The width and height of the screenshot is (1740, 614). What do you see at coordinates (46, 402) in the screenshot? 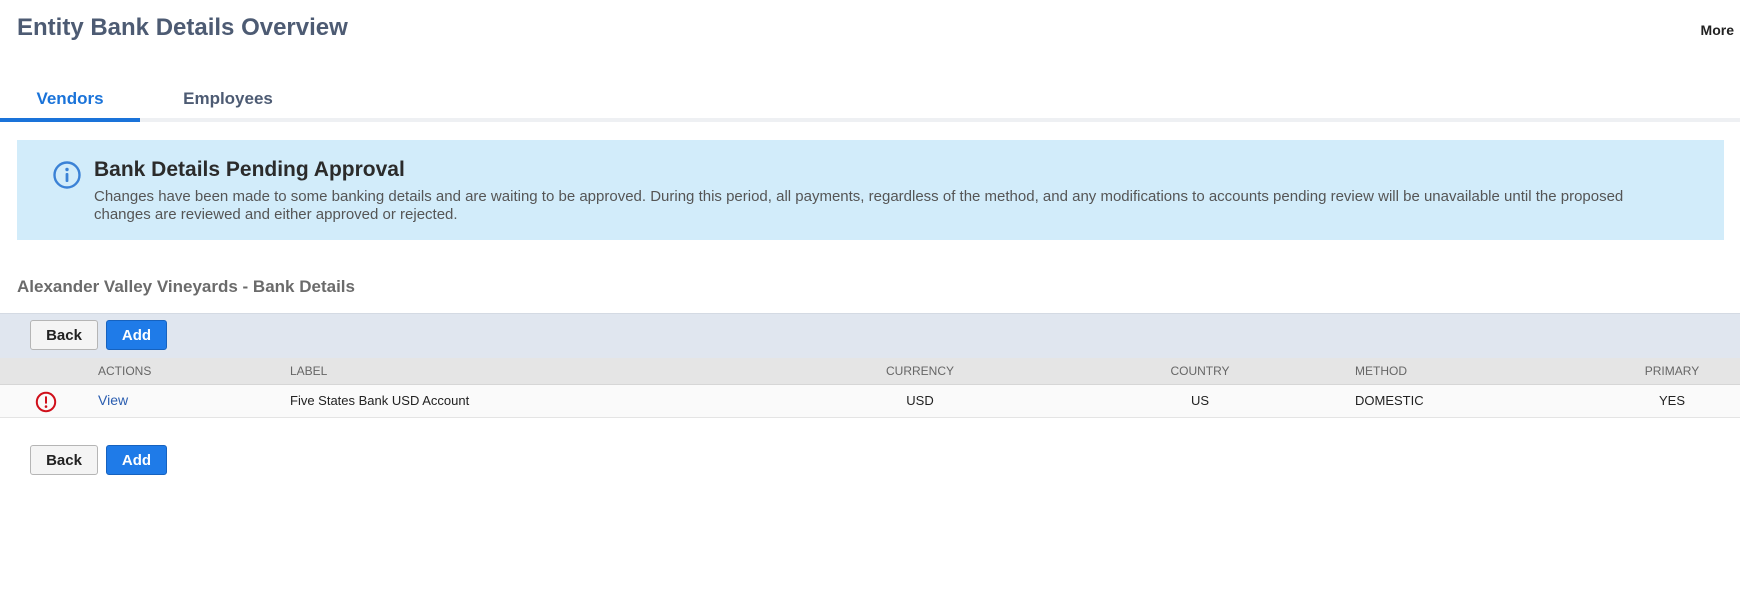
I see `warning-icon` at bounding box center [46, 402].